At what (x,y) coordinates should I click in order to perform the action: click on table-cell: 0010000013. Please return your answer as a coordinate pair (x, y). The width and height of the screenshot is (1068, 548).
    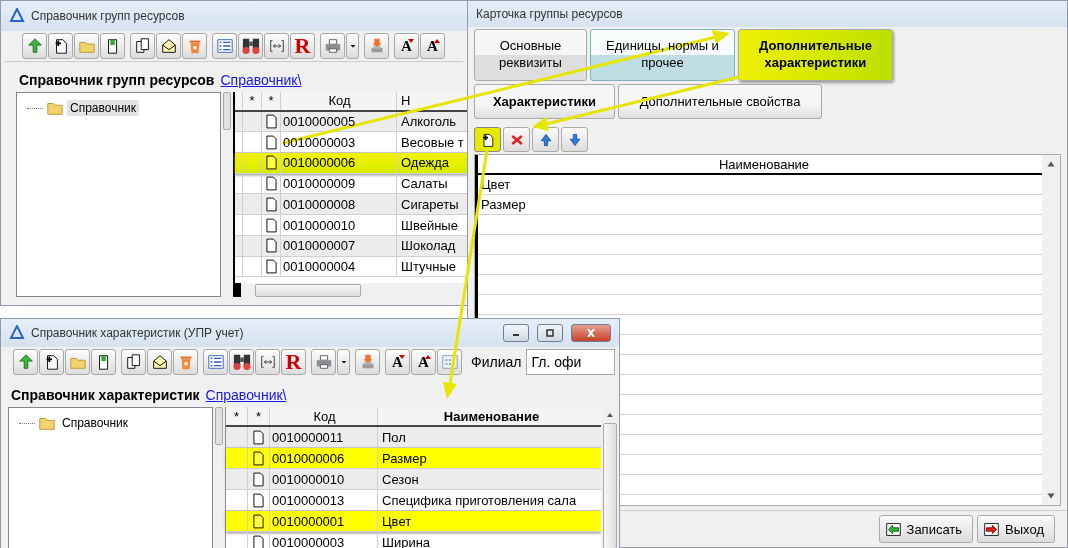
    Looking at the image, I should click on (324, 500).